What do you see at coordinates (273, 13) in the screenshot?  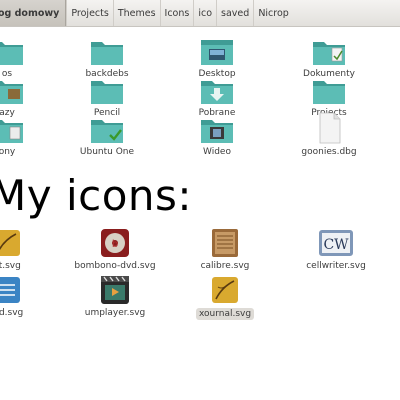 I see `breadcrumb-nicrop: Nicrop` at bounding box center [273, 13].